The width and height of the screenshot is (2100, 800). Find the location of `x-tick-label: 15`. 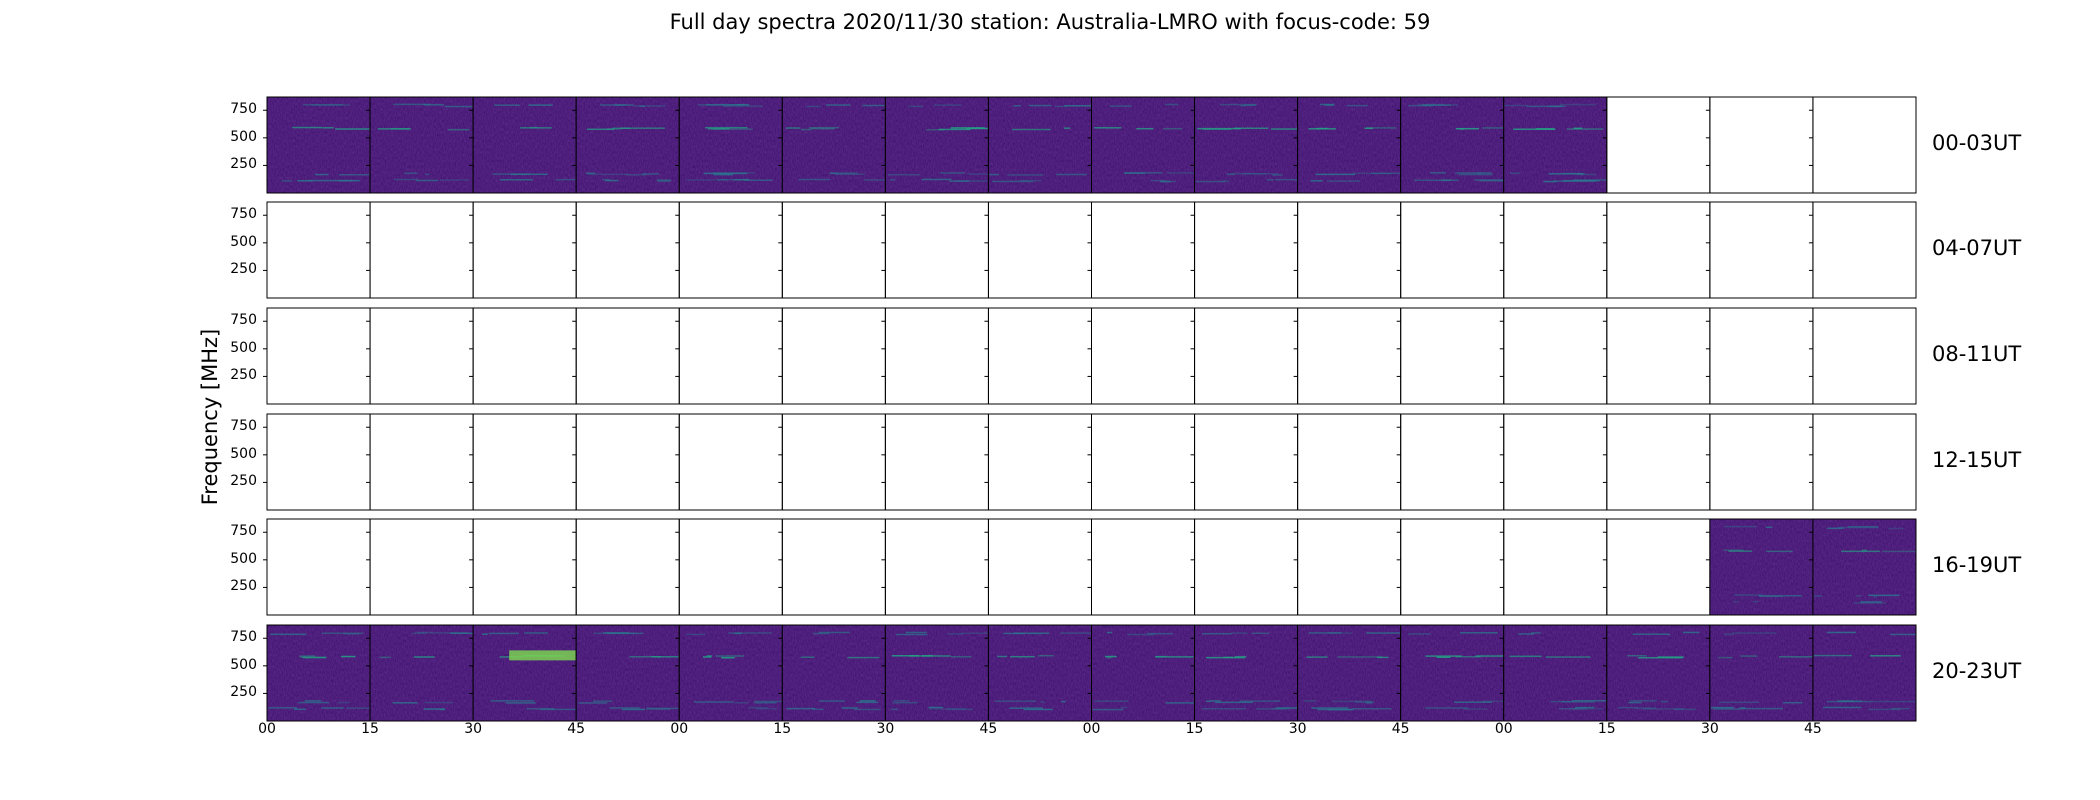

x-tick-label: 15 is located at coordinates (370, 729).